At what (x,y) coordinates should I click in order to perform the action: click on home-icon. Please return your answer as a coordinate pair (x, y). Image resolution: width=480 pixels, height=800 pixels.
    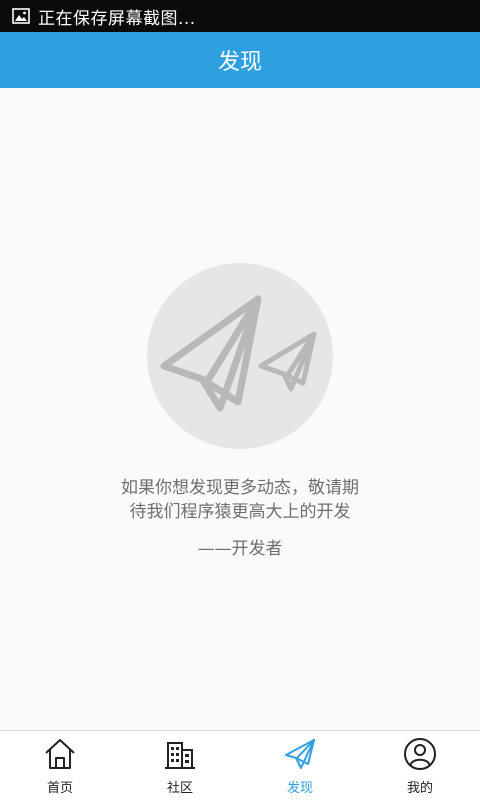
    Looking at the image, I should click on (60, 754).